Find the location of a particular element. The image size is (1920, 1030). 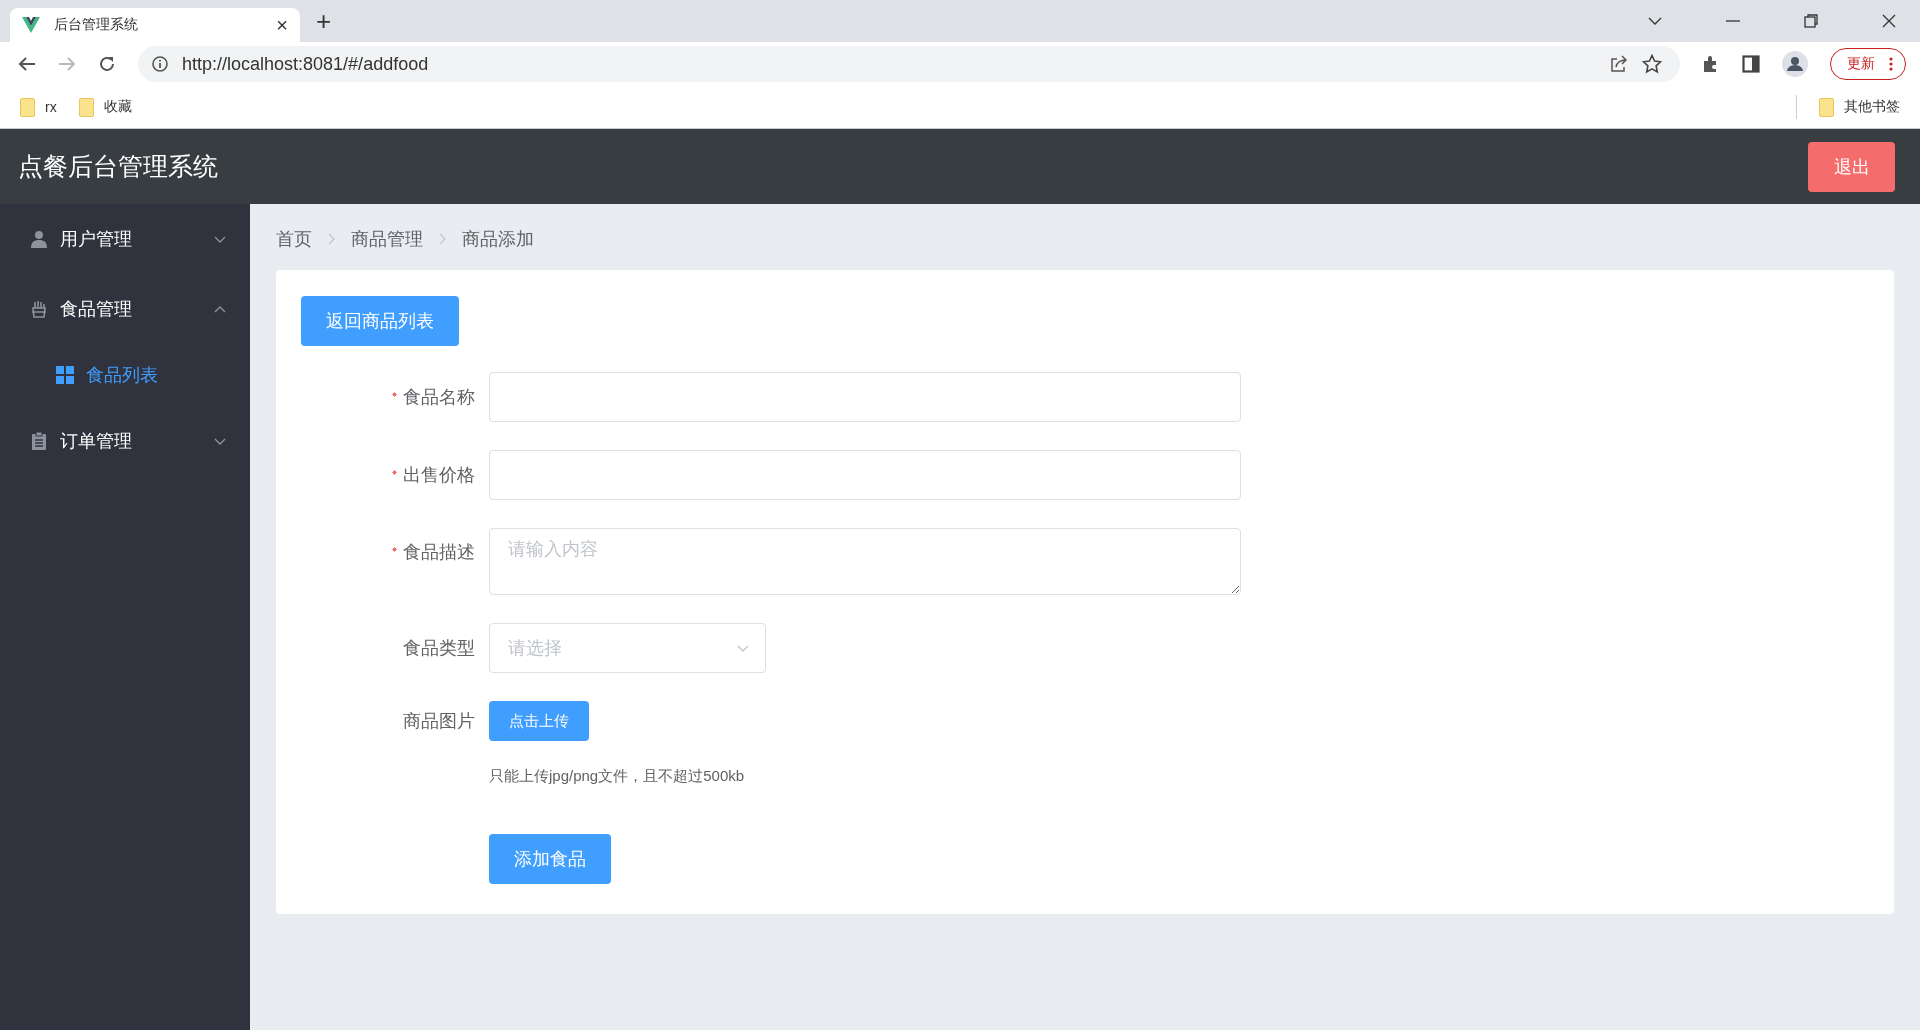

reload-icon is located at coordinates (107, 64).